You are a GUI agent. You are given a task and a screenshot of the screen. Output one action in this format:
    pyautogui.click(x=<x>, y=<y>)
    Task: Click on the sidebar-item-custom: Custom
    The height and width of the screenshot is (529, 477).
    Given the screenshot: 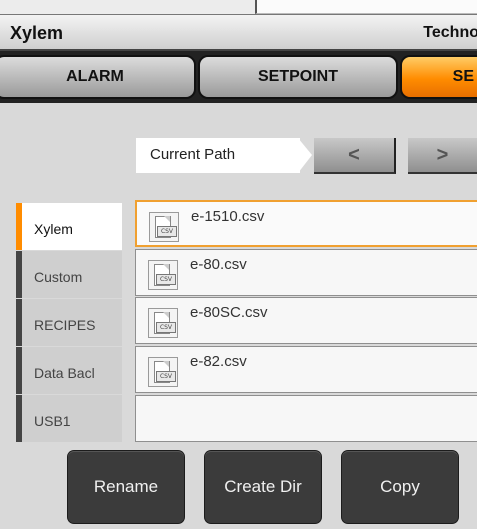 What is the action you would take?
    pyautogui.click(x=69, y=274)
    